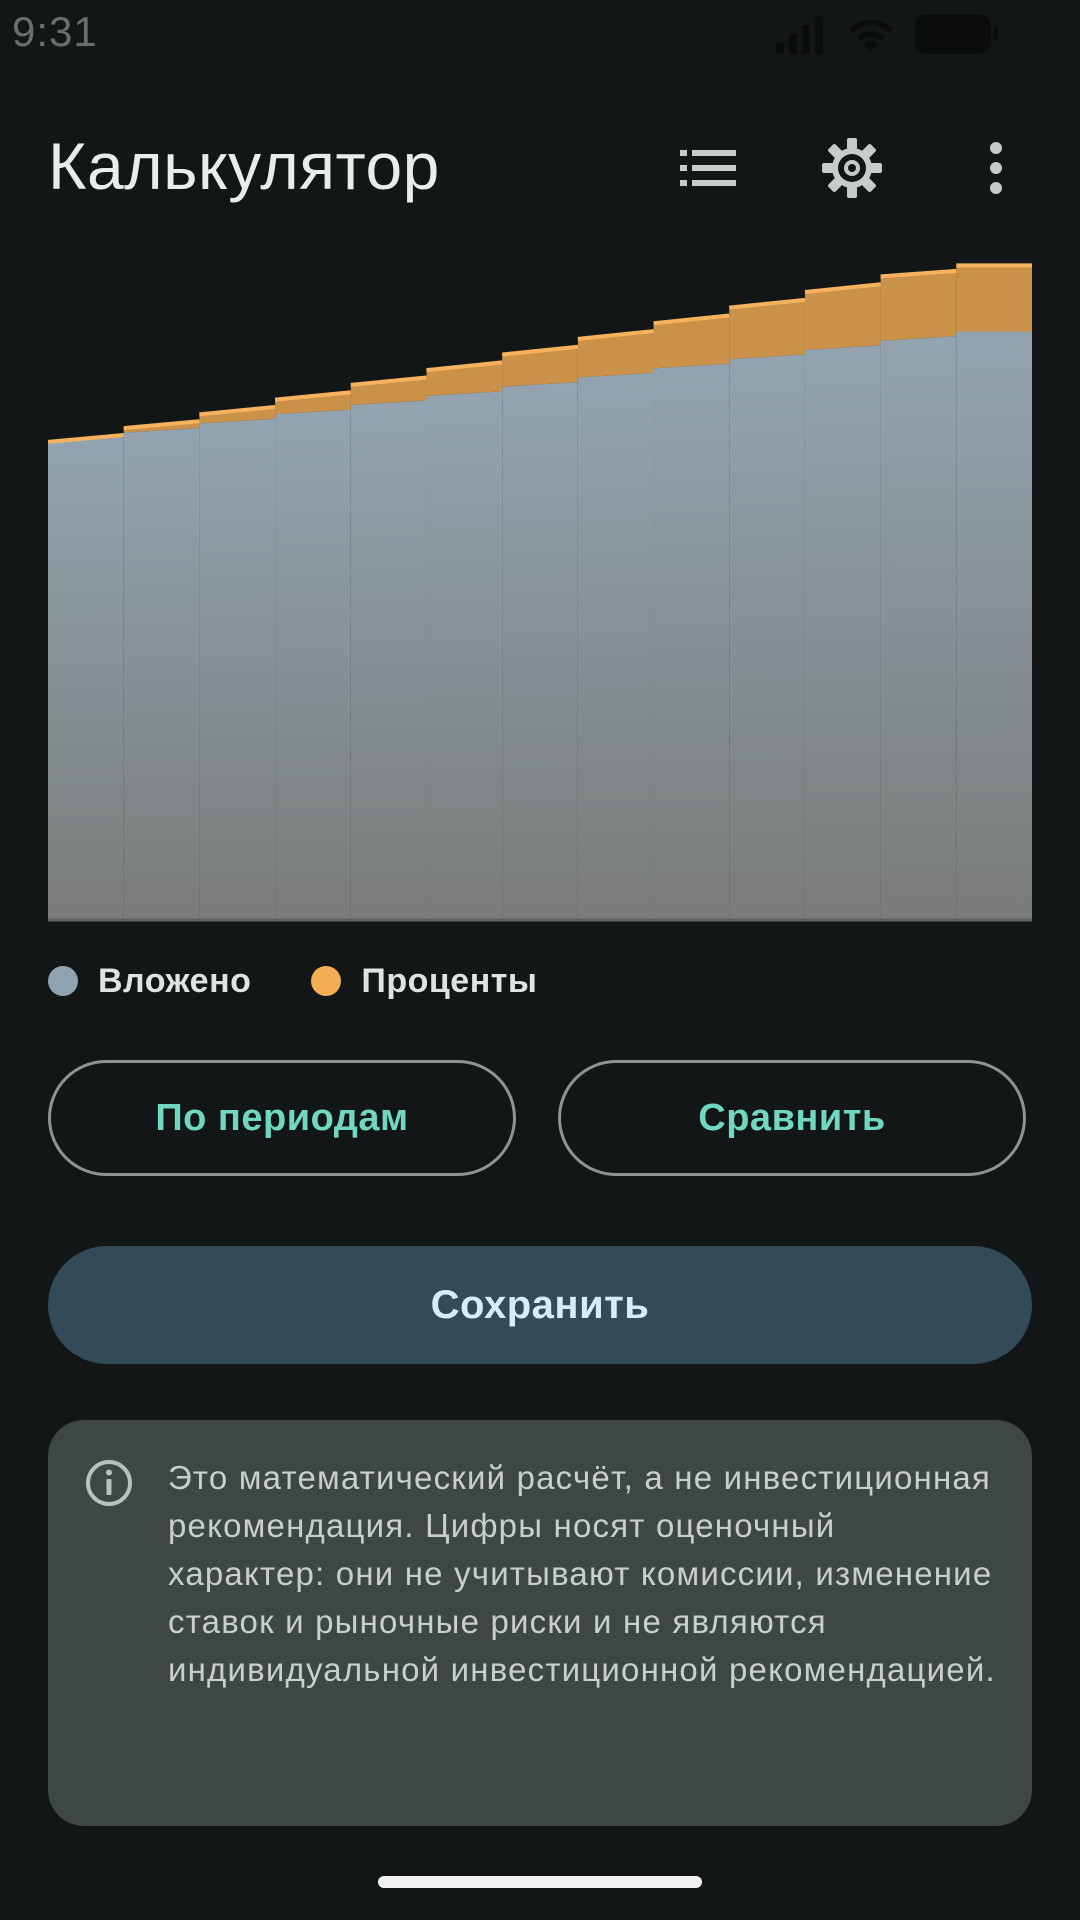 Image resolution: width=1080 pixels, height=1920 pixels. What do you see at coordinates (540, 1882) in the screenshot?
I see `home-indicator` at bounding box center [540, 1882].